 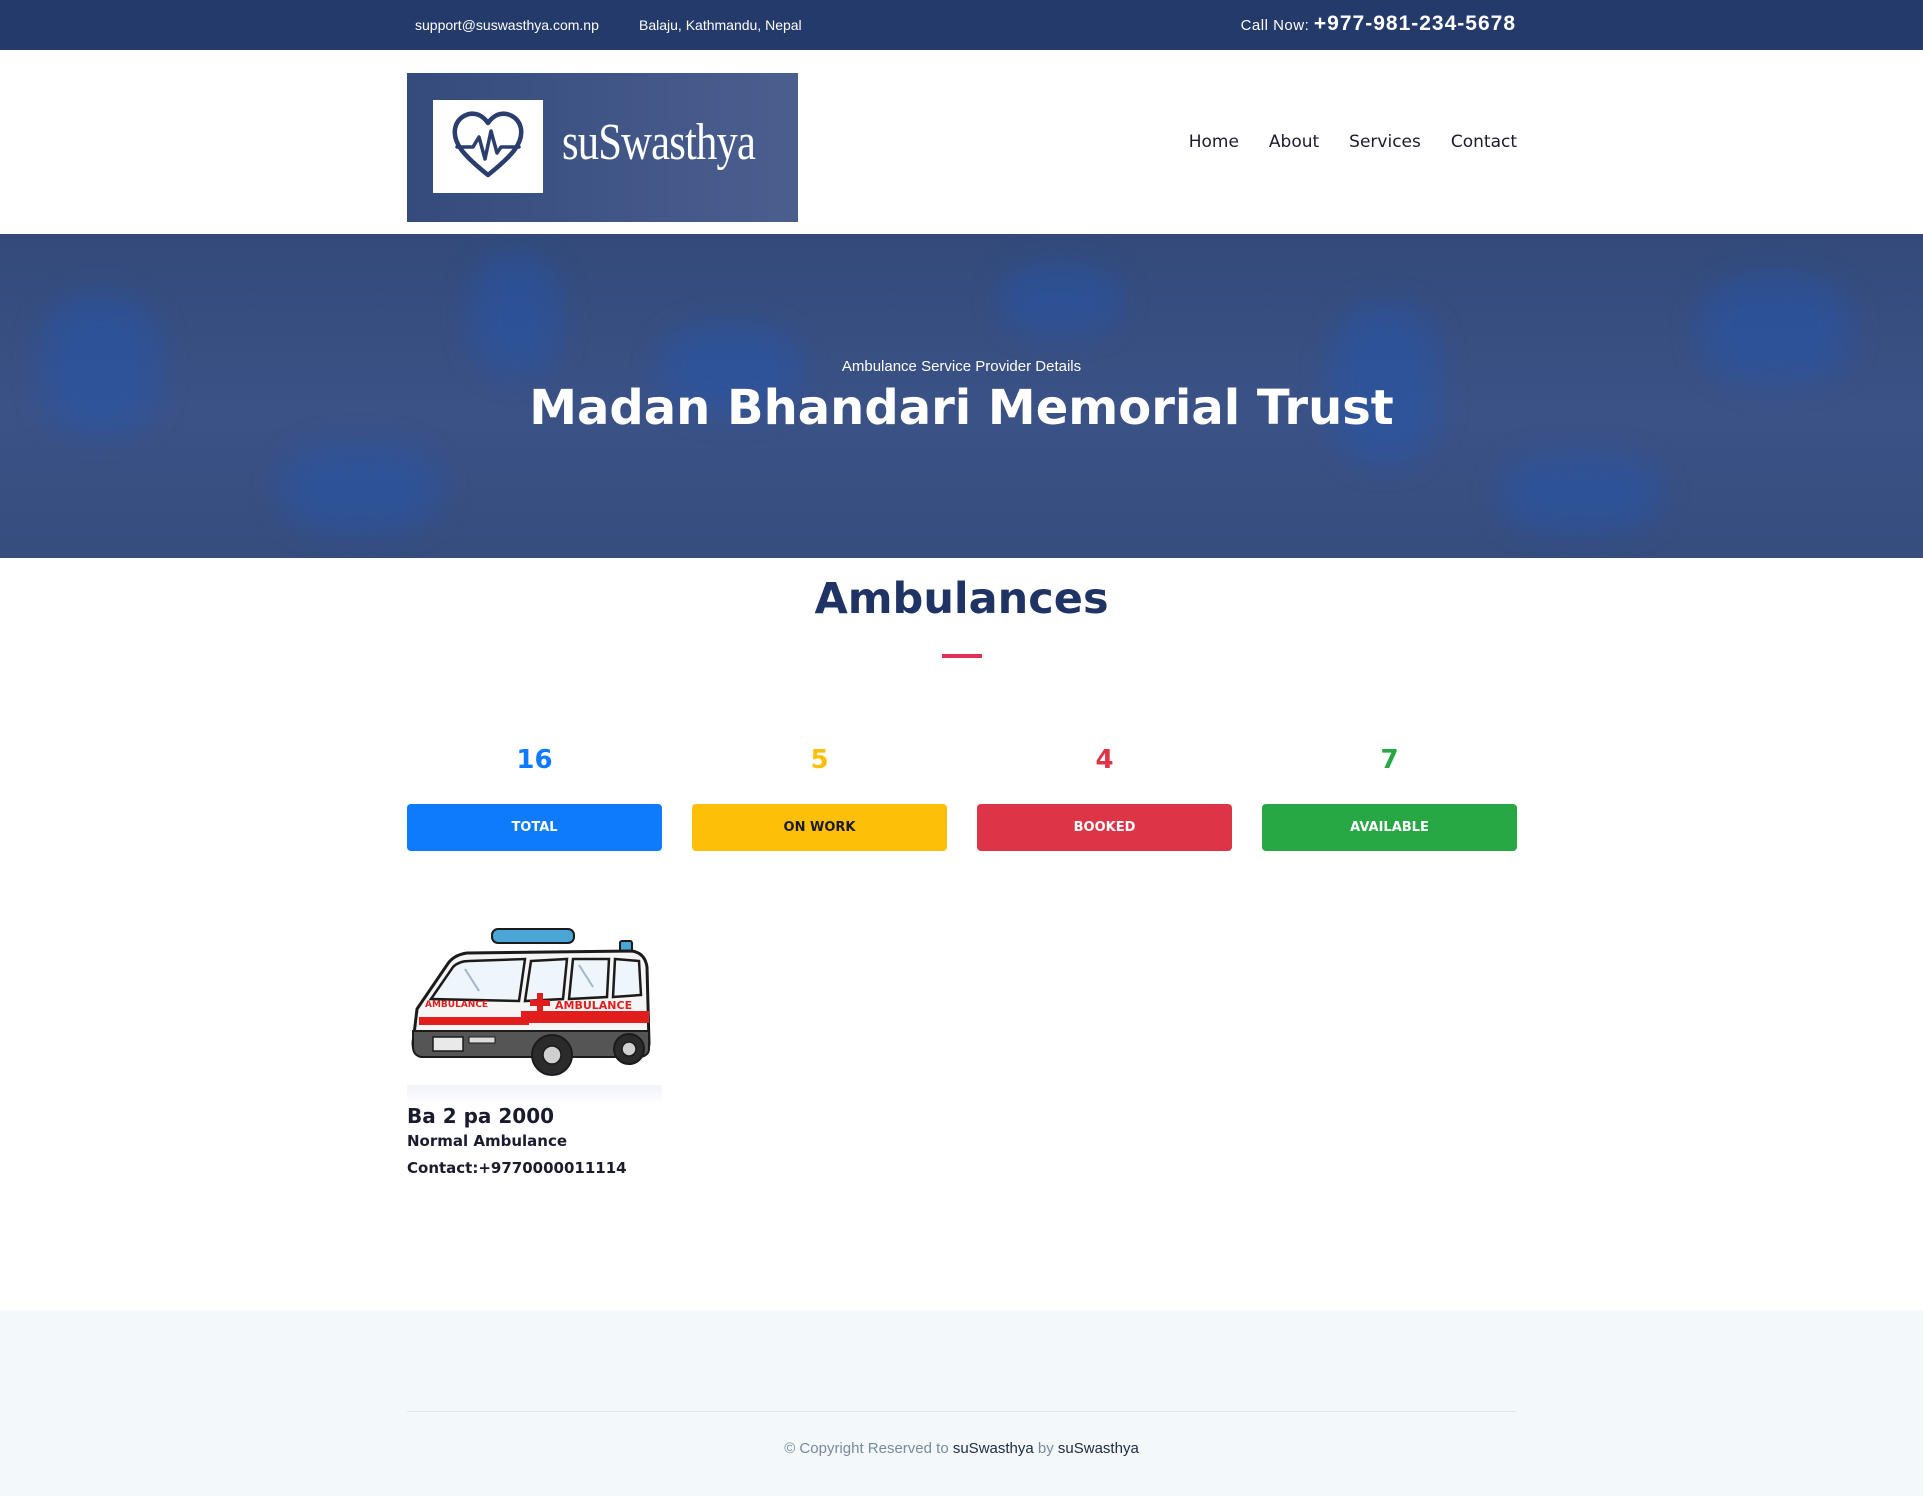 I want to click on stat-available: 7 AVAILABLE, so click(x=1389, y=795).